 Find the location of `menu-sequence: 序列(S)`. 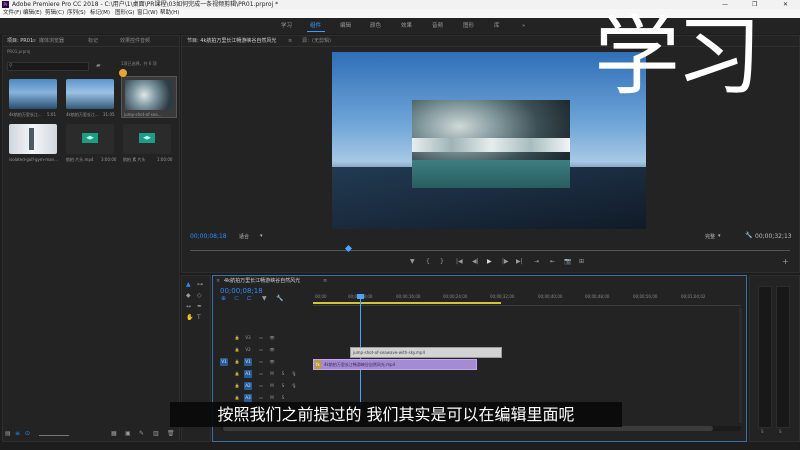

menu-sequence: 序列(S) is located at coordinates (76, 13).